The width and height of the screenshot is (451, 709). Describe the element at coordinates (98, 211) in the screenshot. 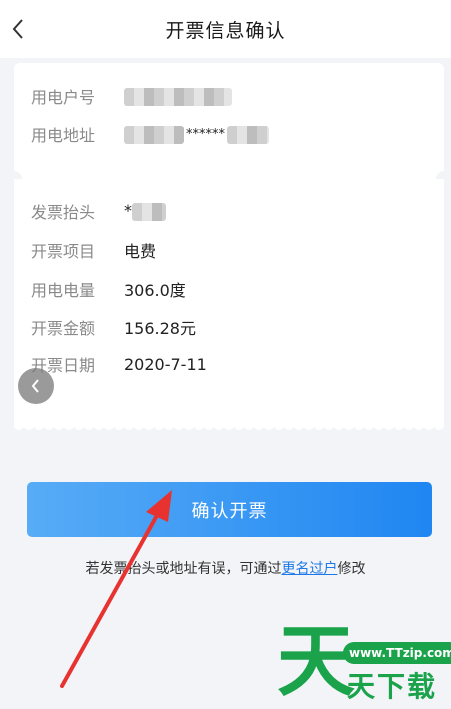

I see `invoice-title-row: 发票抬头 *` at that location.